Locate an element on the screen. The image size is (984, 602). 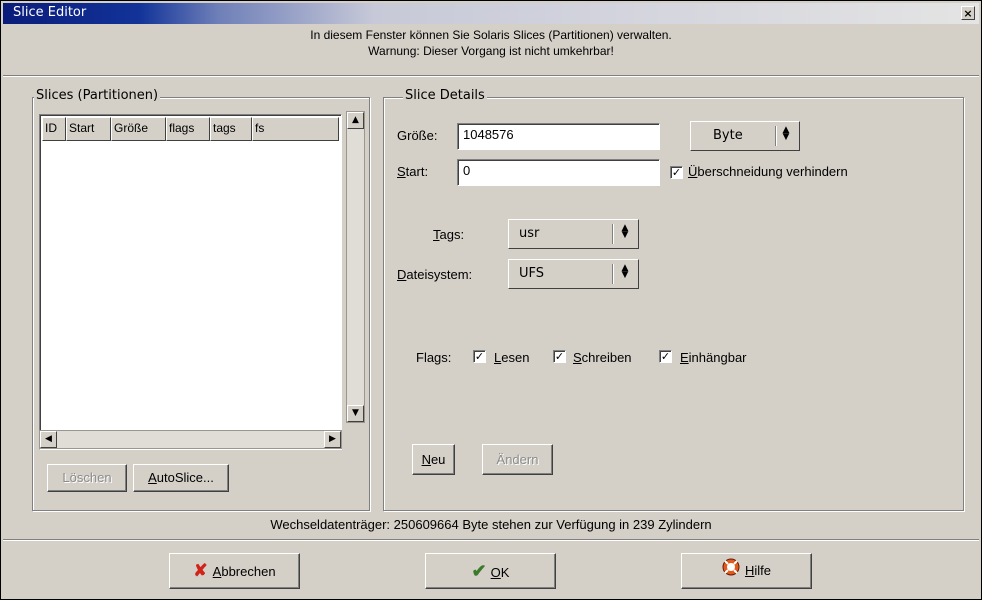
horizontal-scrollbar: ◀ ▶ is located at coordinates (190, 439).